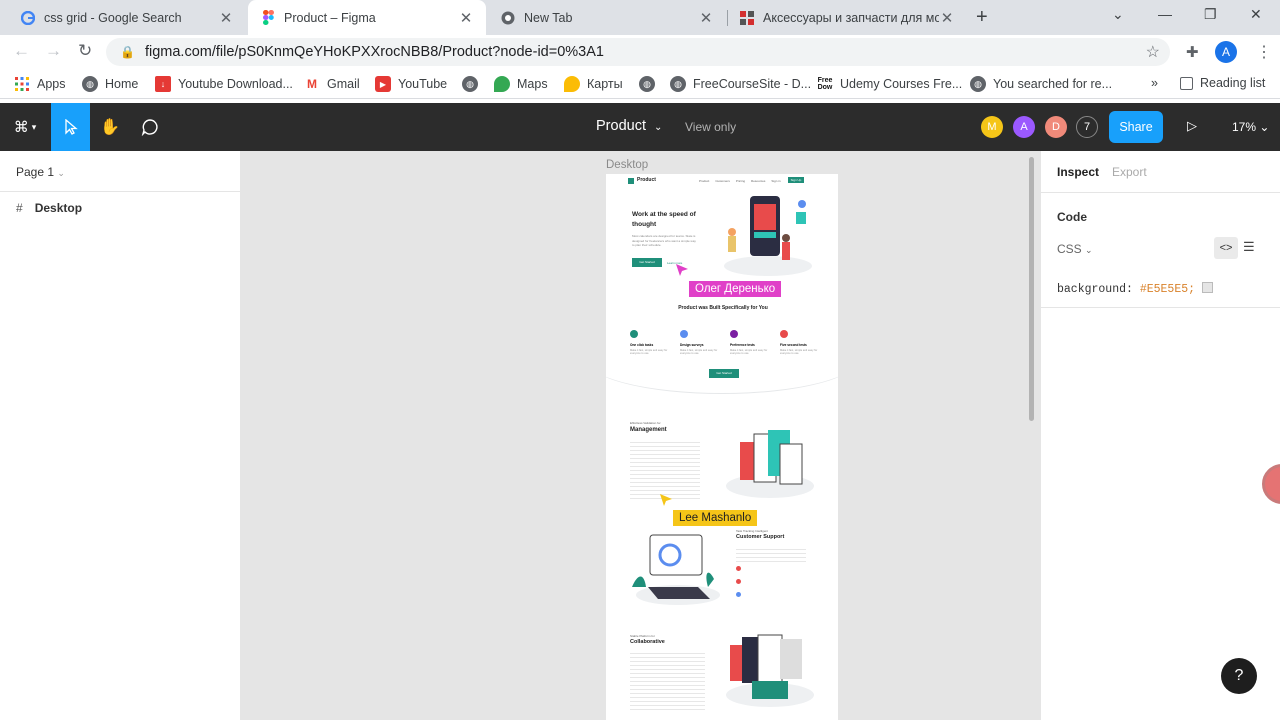  What do you see at coordinates (607, 17) in the screenshot?
I see `tab-new-tab: New Tab ✕` at bounding box center [607, 17].